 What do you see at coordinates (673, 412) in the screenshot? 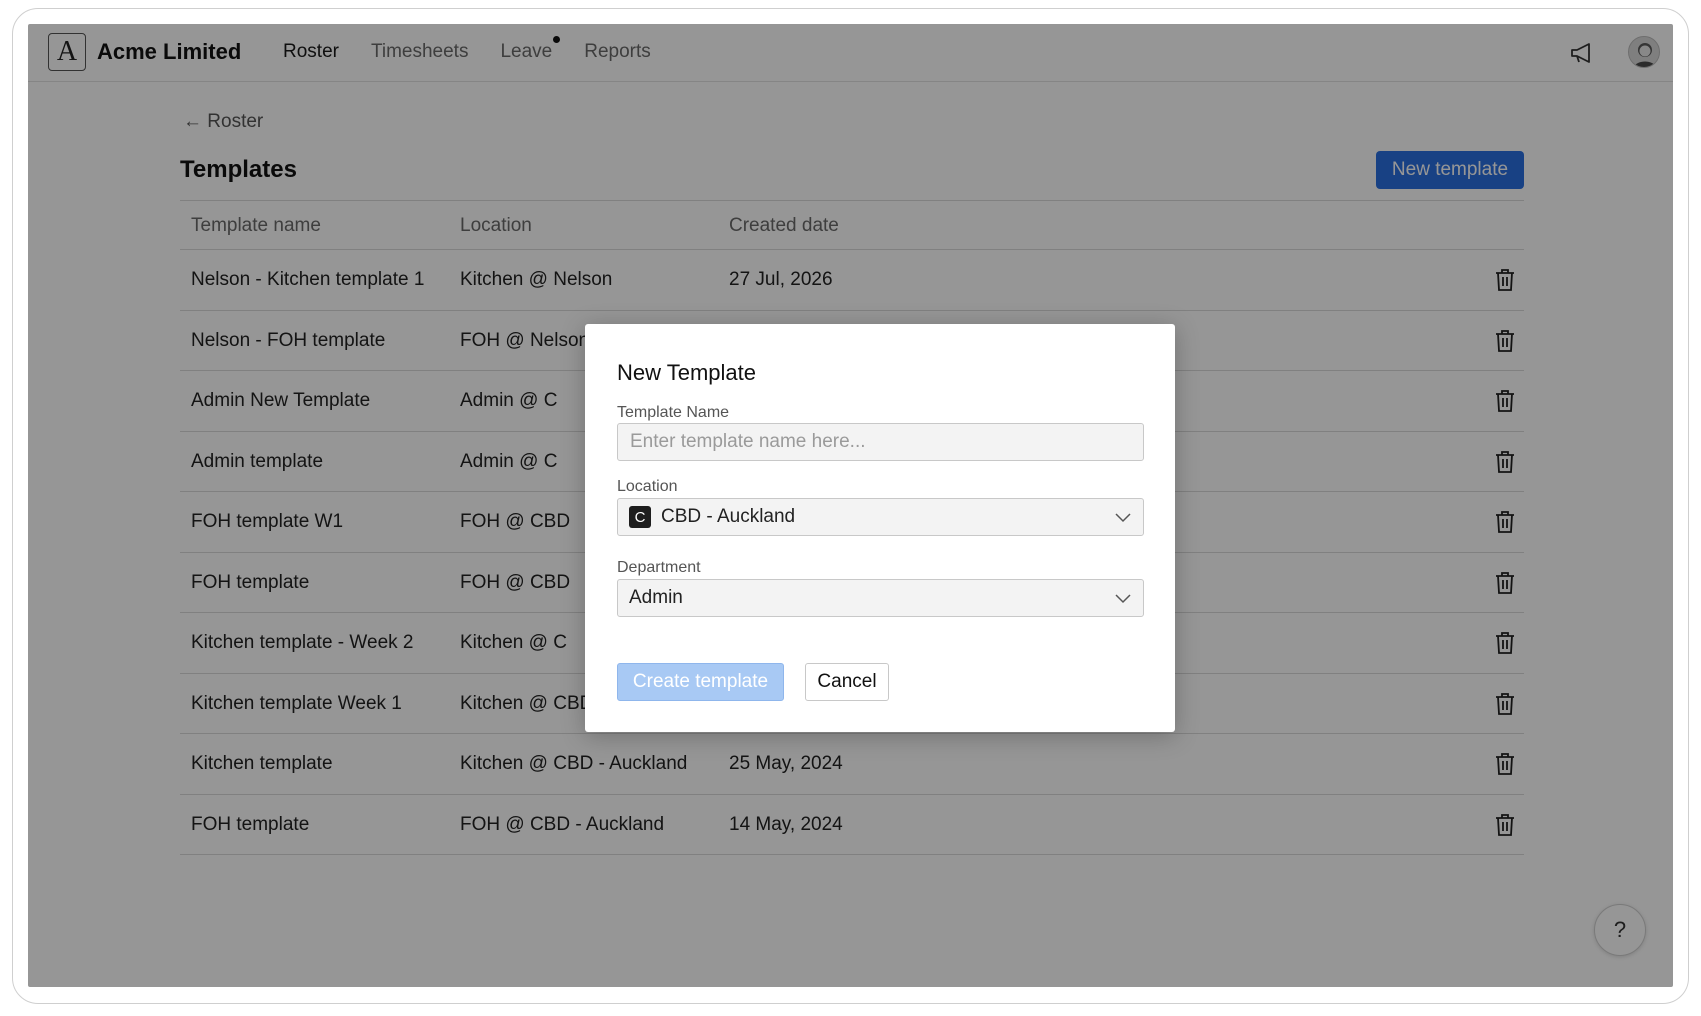
I see `template-name-label: Template Name` at bounding box center [673, 412].